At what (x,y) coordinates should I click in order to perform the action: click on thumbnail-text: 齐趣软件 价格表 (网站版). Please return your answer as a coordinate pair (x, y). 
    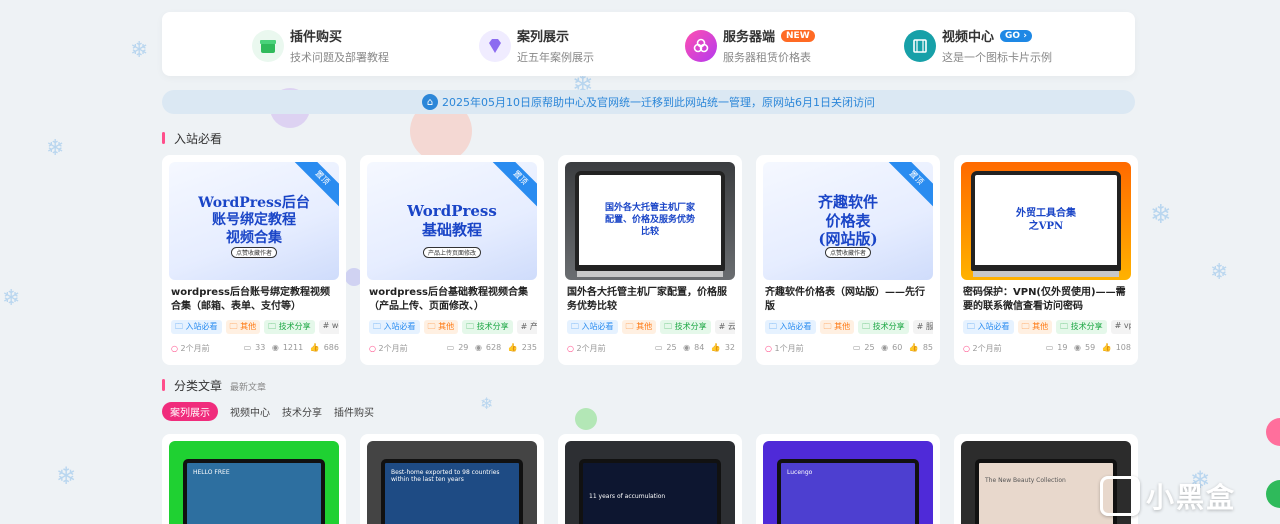
    Looking at the image, I should click on (847, 220).